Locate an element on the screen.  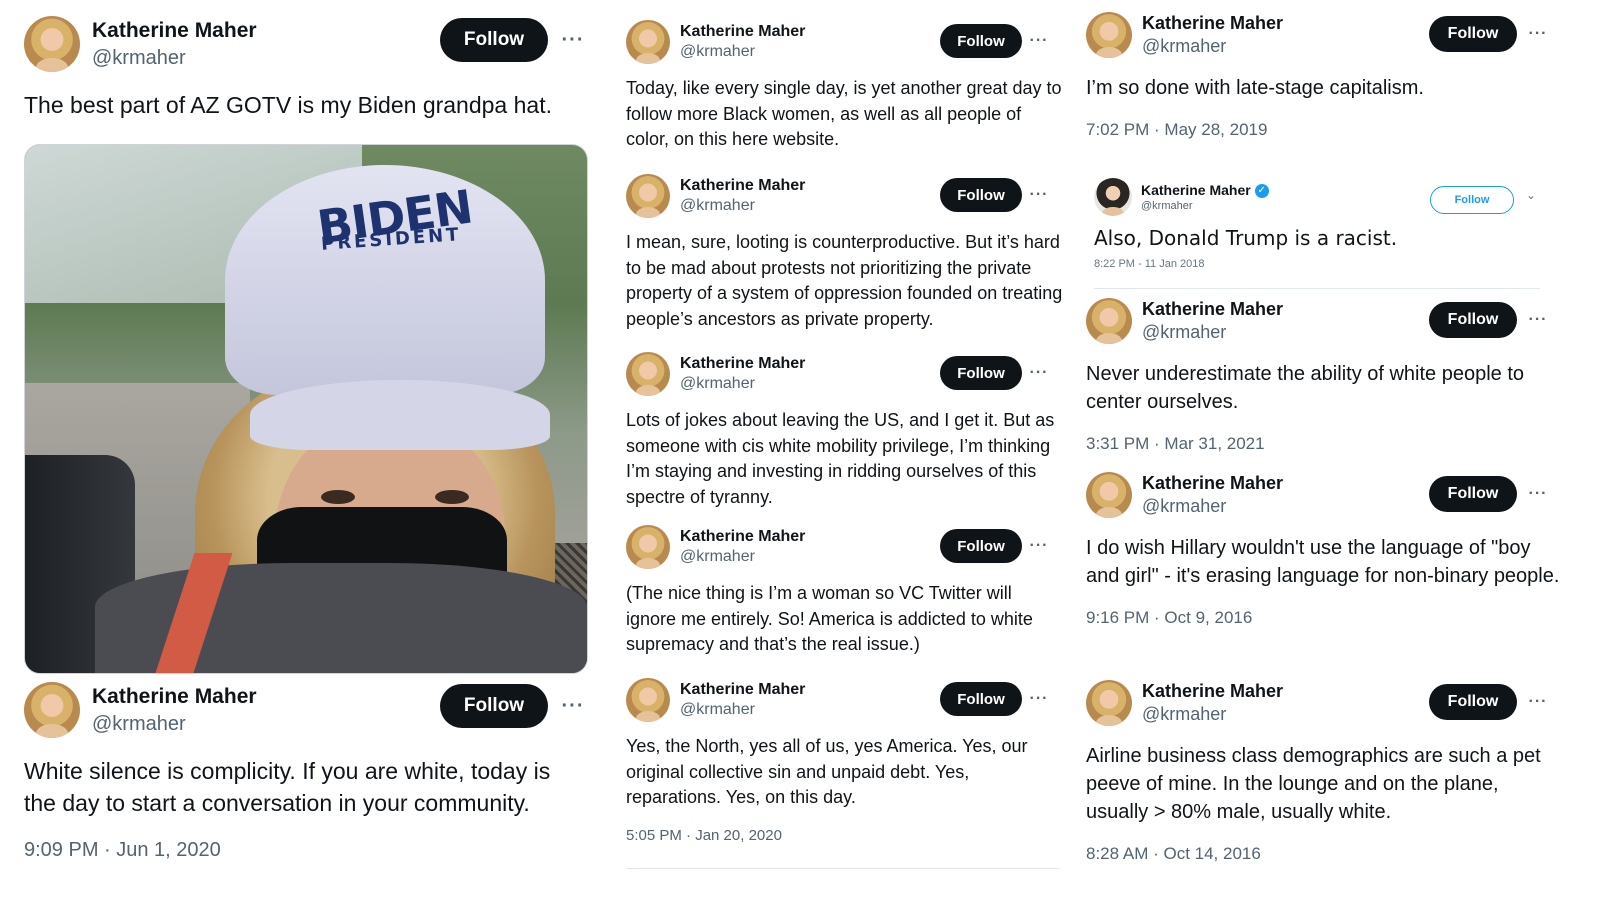
author-name-wrap: Katherine Maher ✓ is located at coordinates (1205, 190).